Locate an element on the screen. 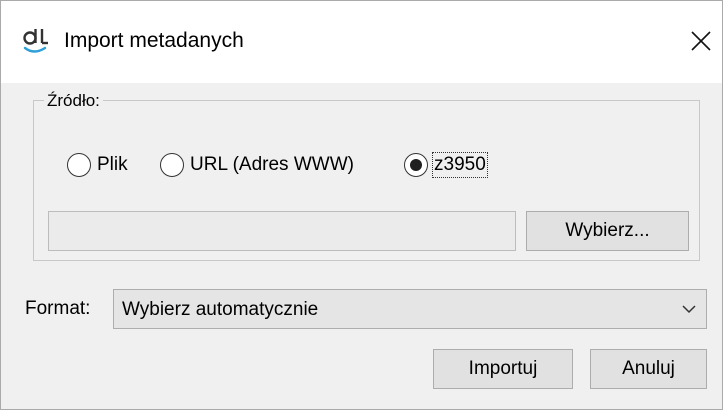 The width and height of the screenshot is (723, 410). format-select-value: Wybierz automatycznie is located at coordinates (220, 309).